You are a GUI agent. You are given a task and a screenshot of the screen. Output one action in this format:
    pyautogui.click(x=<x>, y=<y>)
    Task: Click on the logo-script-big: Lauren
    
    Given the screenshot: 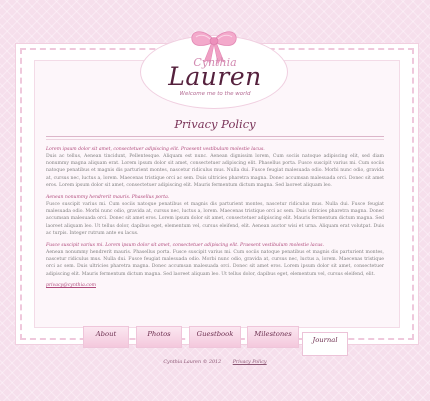 What is the action you would take?
    pyautogui.click(x=215, y=76)
    